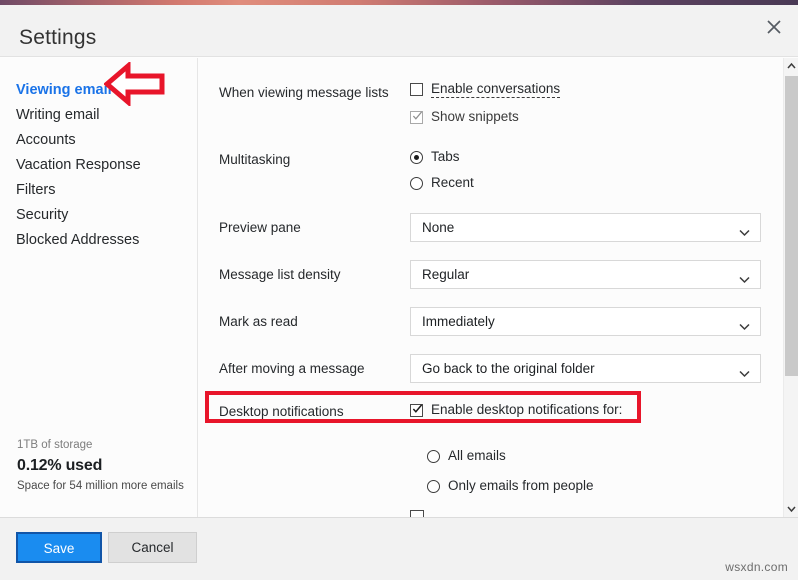 This screenshot has width=798, height=580. What do you see at coordinates (475, 116) in the screenshot?
I see `show-snippets-label: Show snippets` at bounding box center [475, 116].